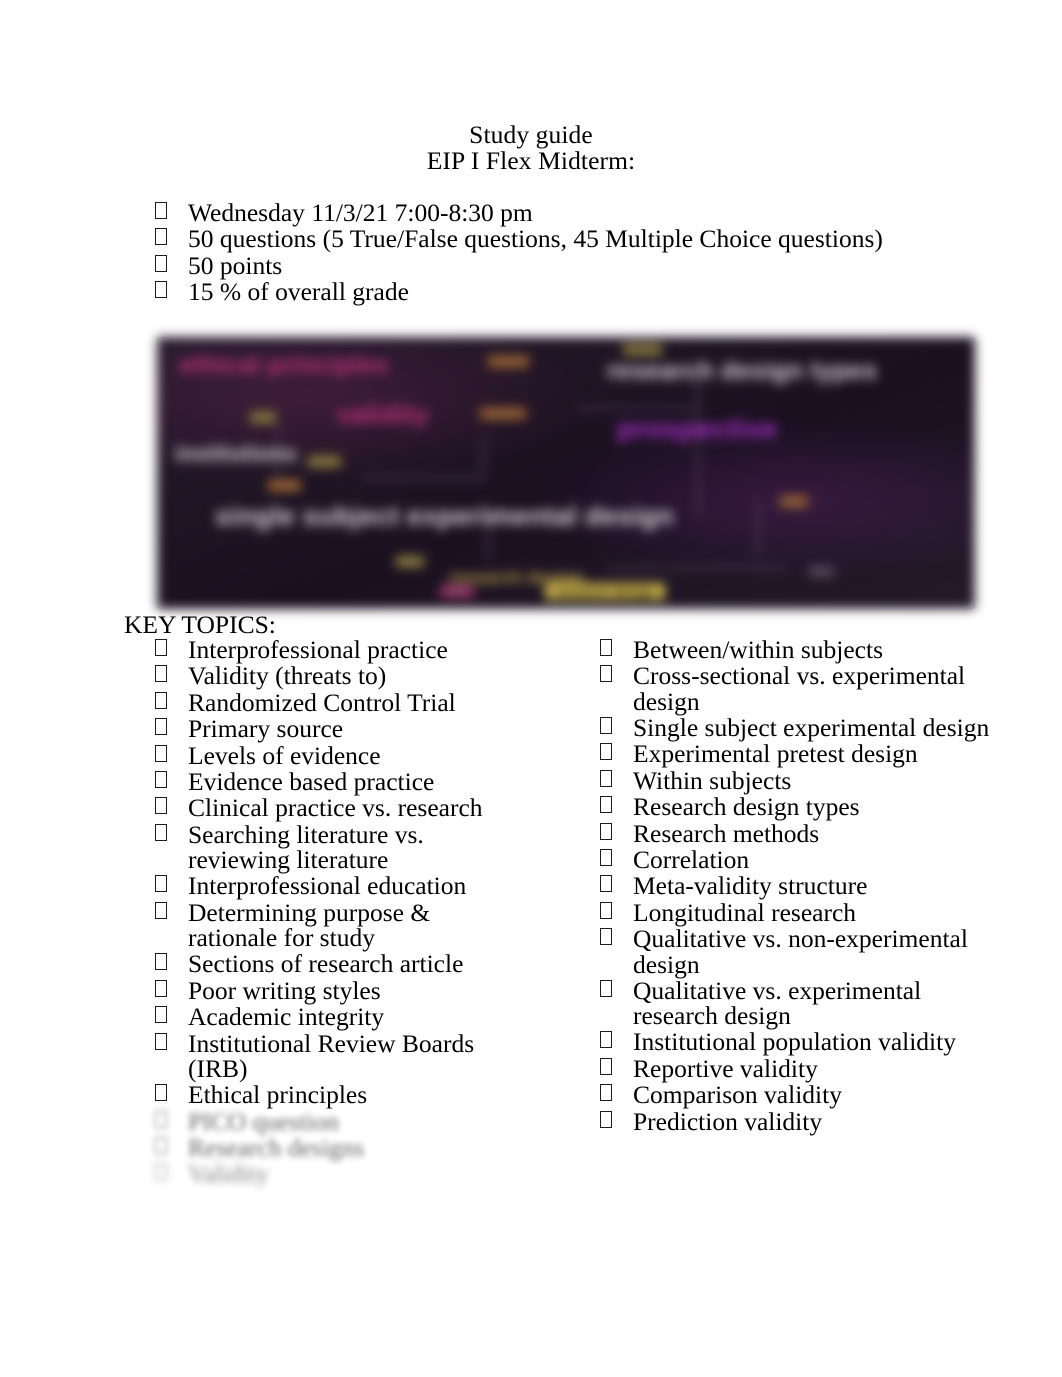 The image size is (1062, 1377). Describe the element at coordinates (795, 1068) in the screenshot. I see `list-item: Reportive validity` at that location.